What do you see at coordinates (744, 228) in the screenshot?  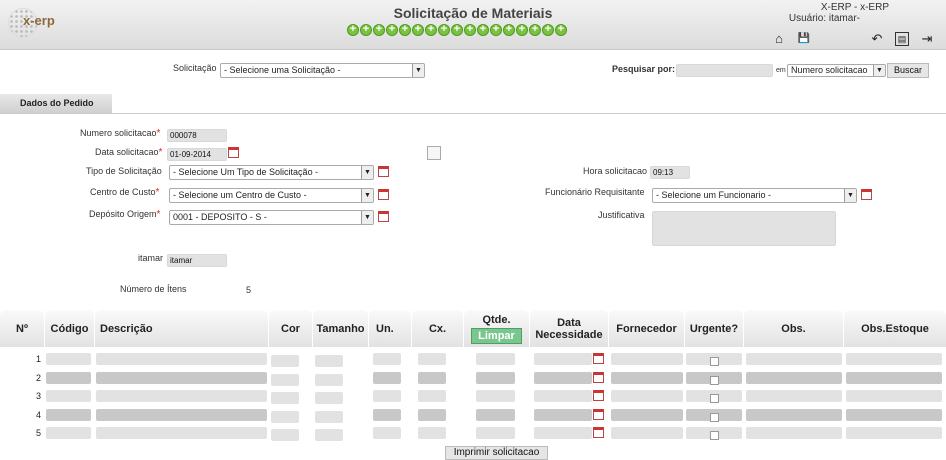 I see `justificativa-textarea` at bounding box center [744, 228].